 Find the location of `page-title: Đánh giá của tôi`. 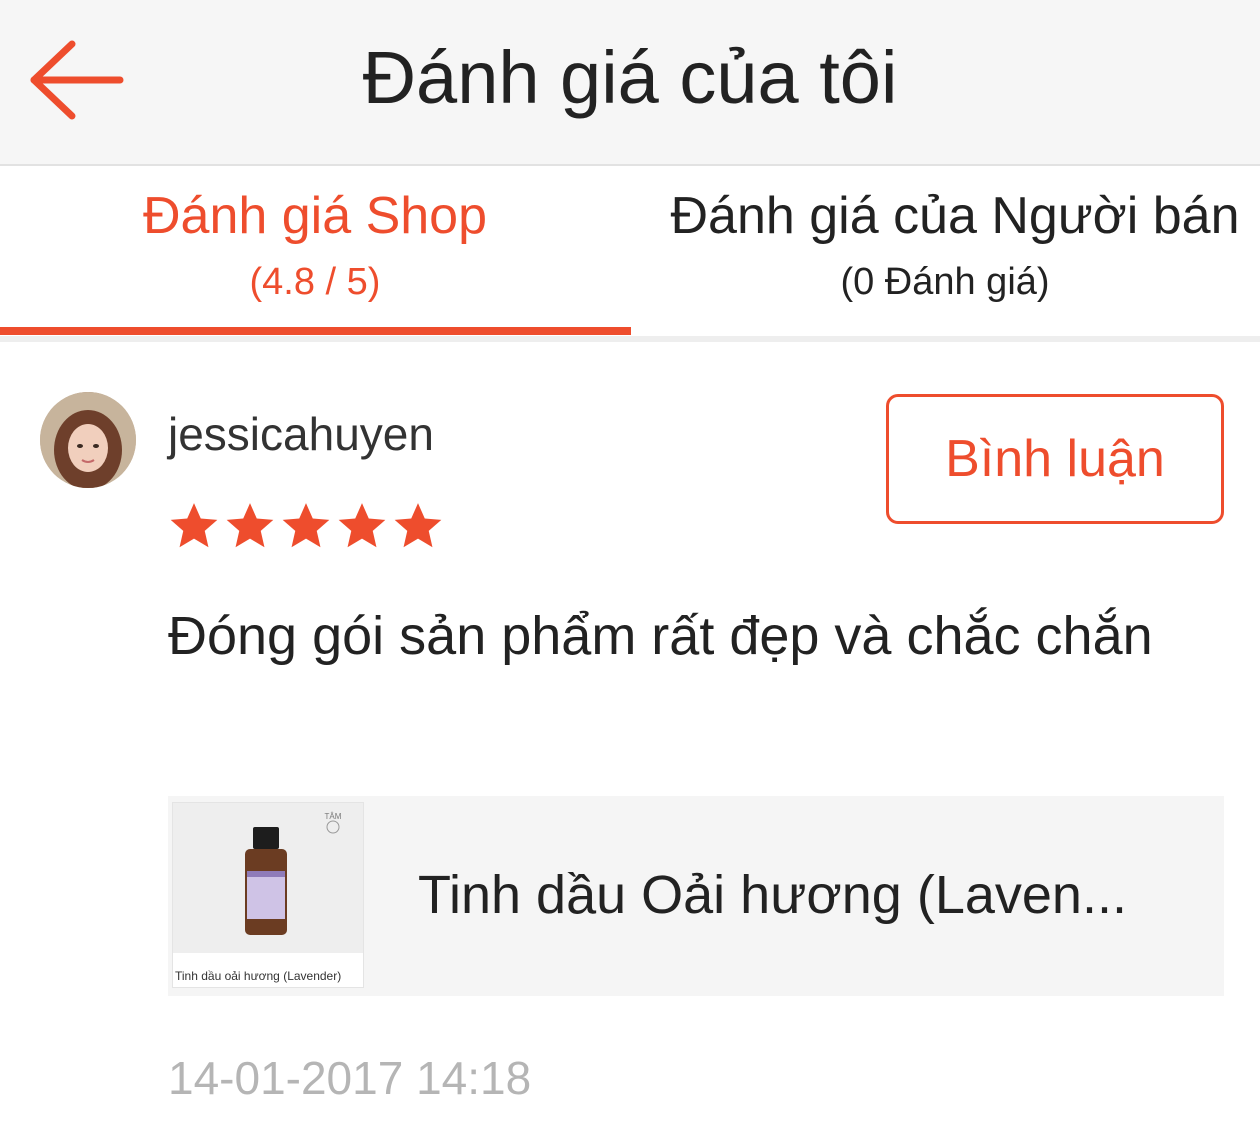

page-title: Đánh giá của tôi is located at coordinates (630, 77).